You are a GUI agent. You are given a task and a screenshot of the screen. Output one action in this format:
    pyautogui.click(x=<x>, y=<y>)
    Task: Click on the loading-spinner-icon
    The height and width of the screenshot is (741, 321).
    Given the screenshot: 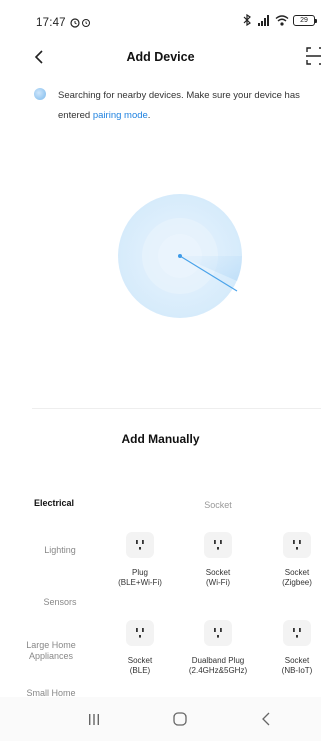 What is the action you would take?
    pyautogui.click(x=40, y=94)
    